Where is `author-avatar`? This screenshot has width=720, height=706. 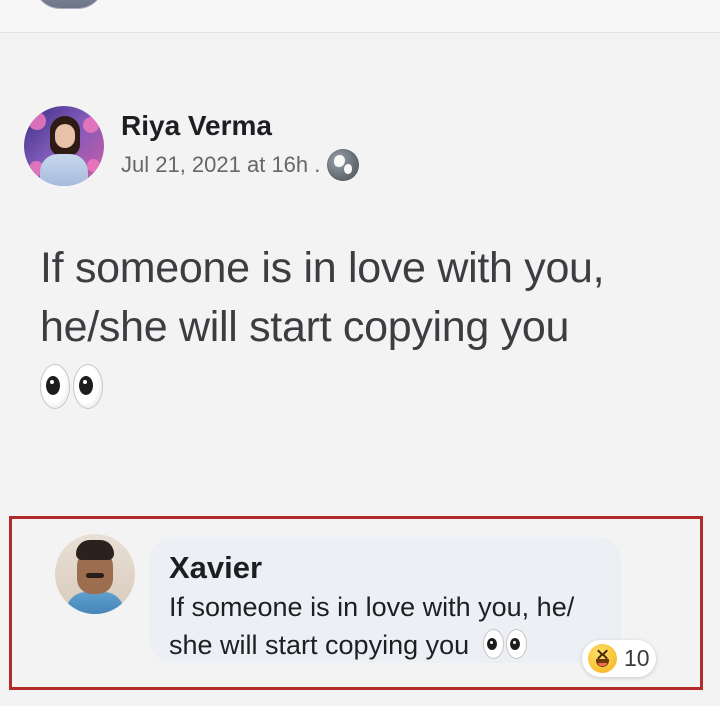
author-avatar is located at coordinates (64, 146).